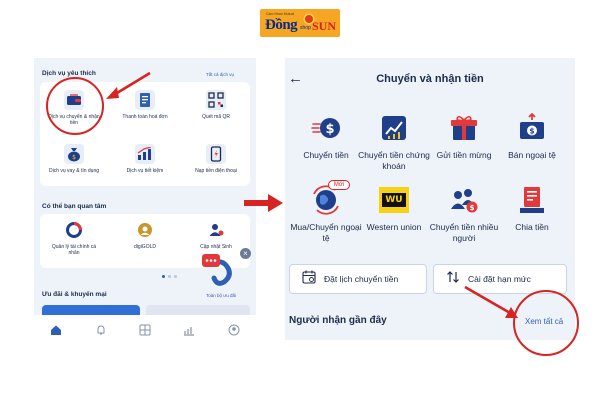 The height and width of the screenshot is (400, 600). What do you see at coordinates (145, 247) in the screenshot?
I see `interest-label: digiGOLD` at bounding box center [145, 247].